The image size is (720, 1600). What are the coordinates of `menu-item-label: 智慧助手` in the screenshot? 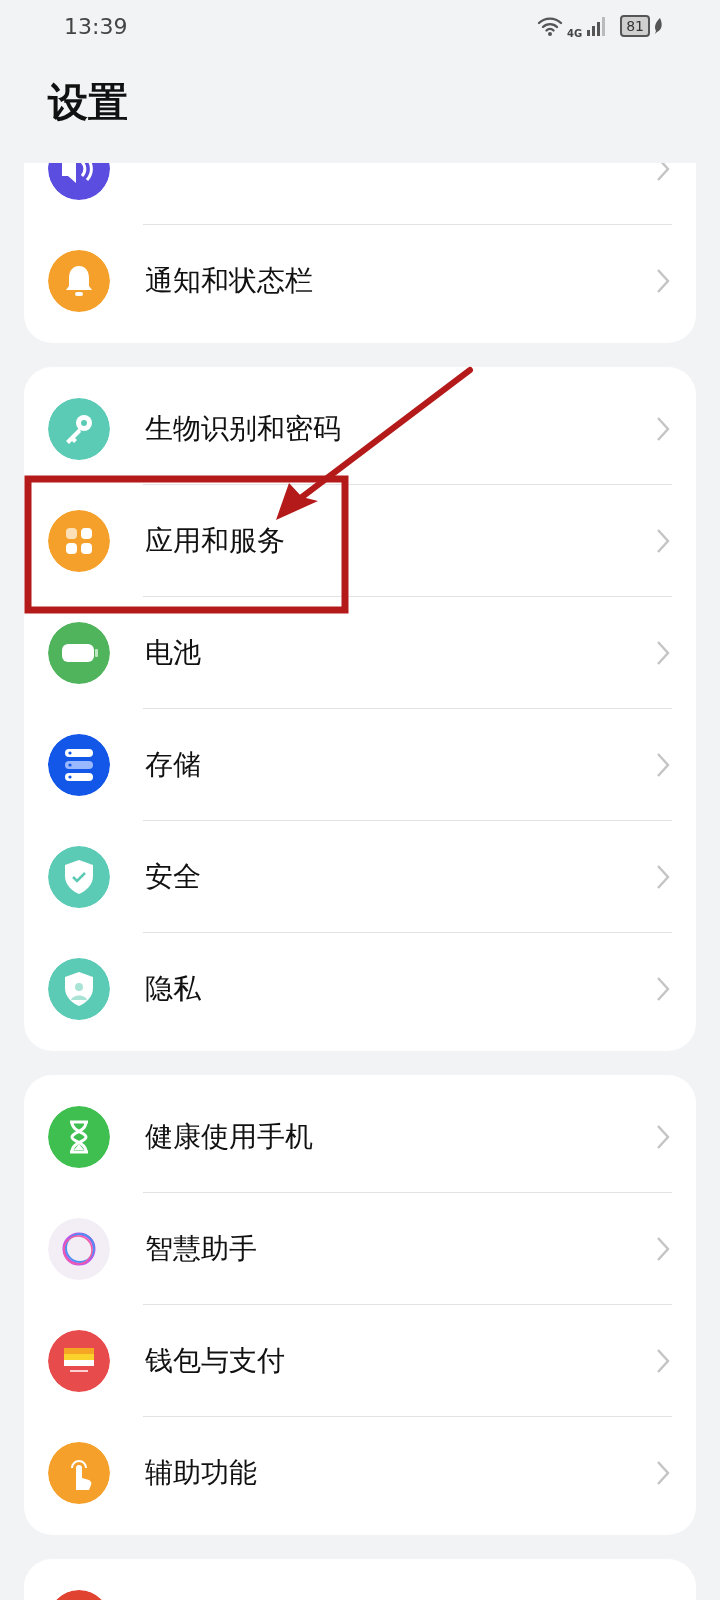 It's located at (400, 1249).